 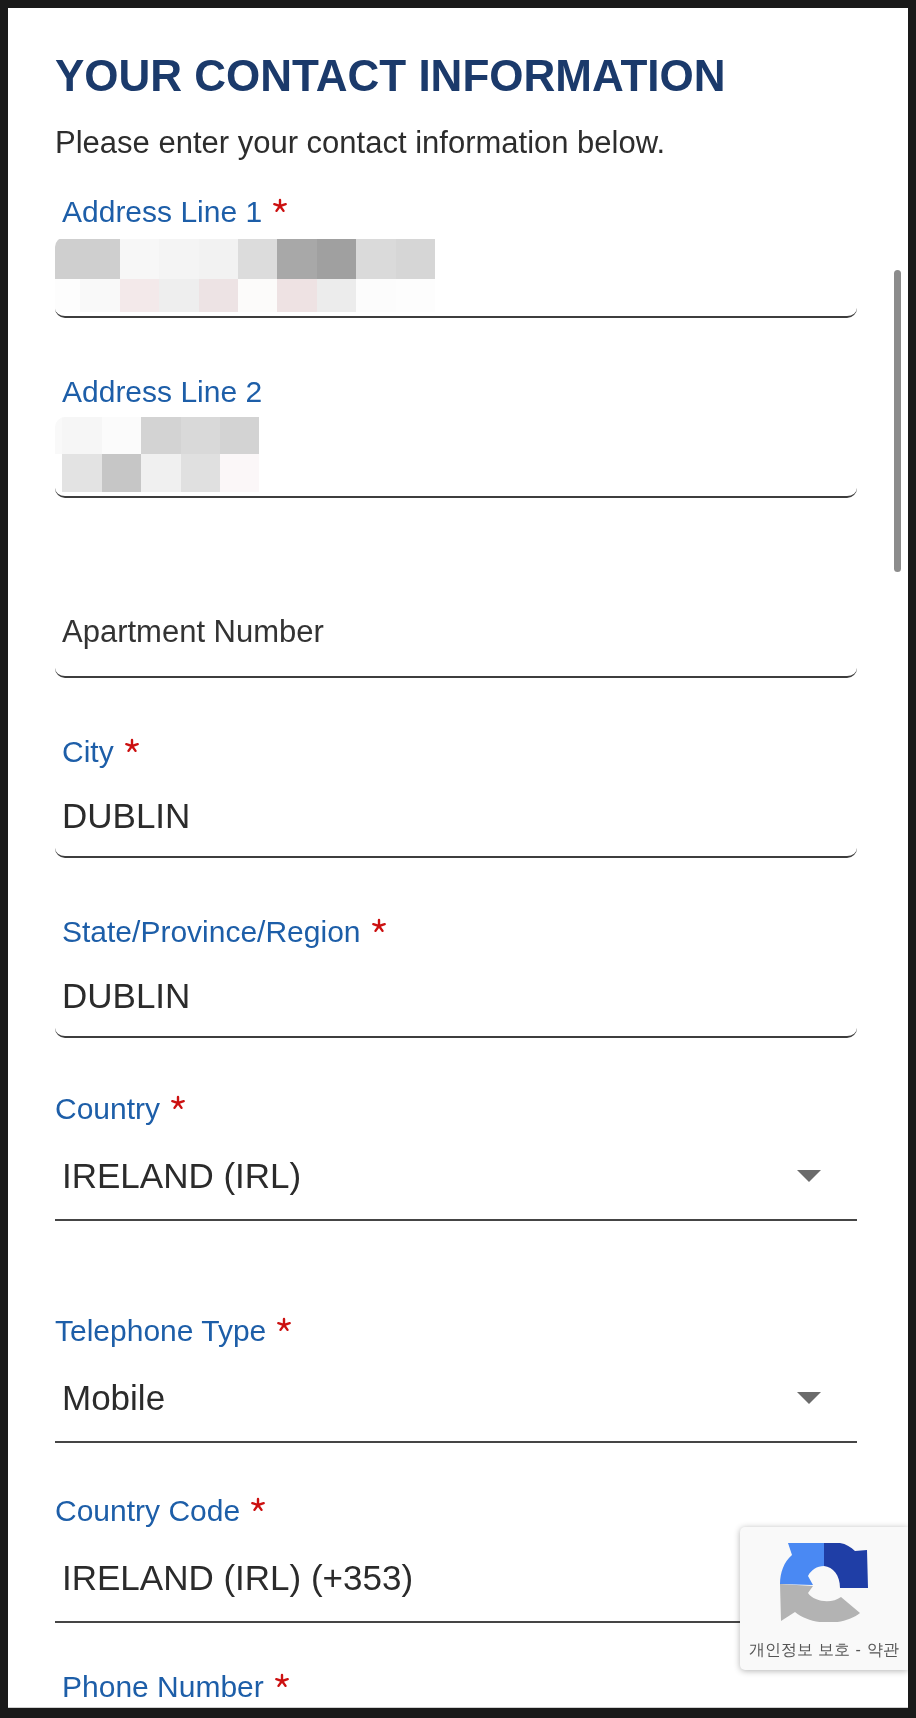 I want to click on terms-link: 약관, so click(x=882, y=1650).